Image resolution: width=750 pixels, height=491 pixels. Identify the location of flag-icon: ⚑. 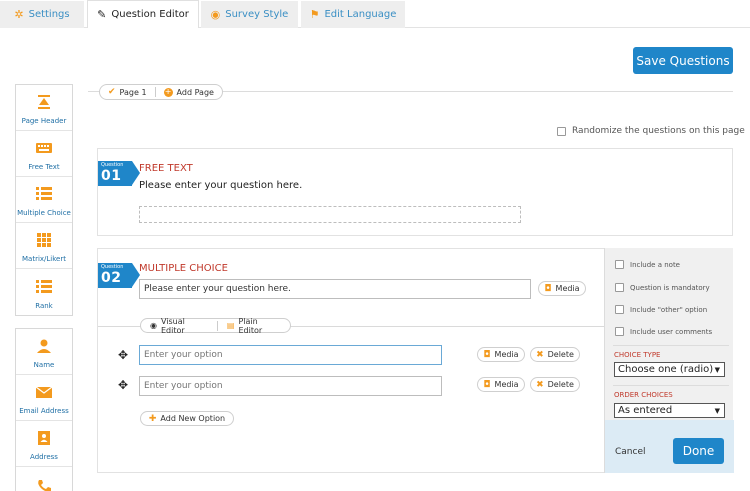
(314, 14).